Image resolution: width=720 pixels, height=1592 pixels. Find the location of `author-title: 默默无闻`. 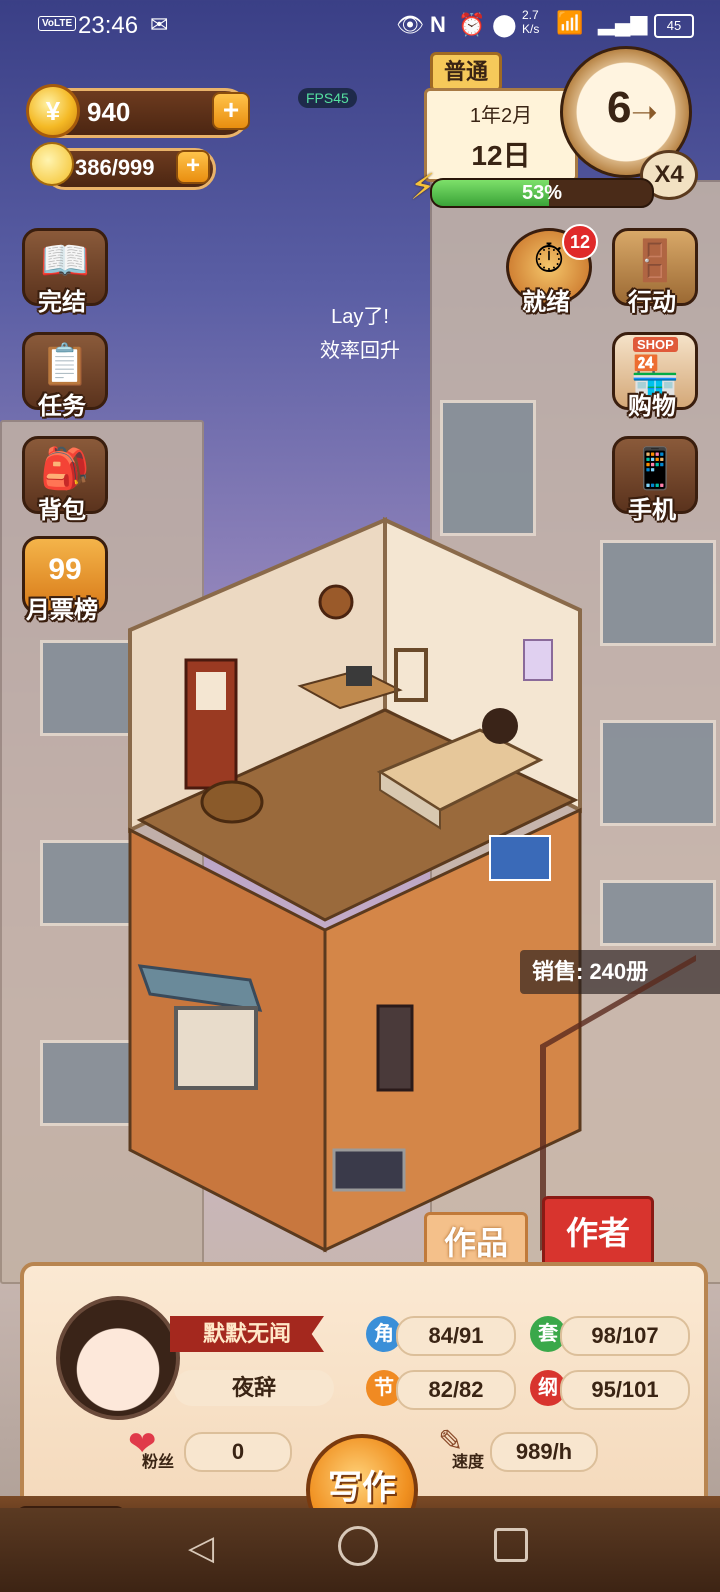

author-title: 默默无闻 is located at coordinates (246, 1333).